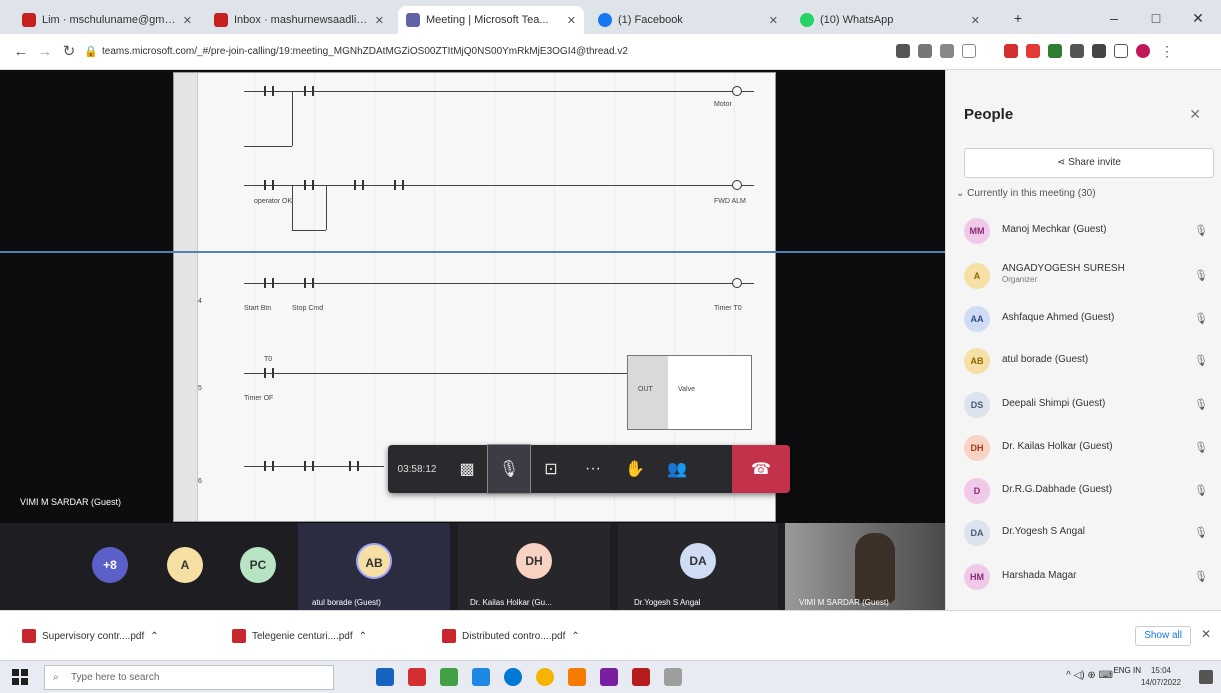 Image resolution: width=1221 pixels, height=693 pixels. What do you see at coordinates (545, 677) in the screenshot?
I see `chrome-icon` at bounding box center [545, 677].